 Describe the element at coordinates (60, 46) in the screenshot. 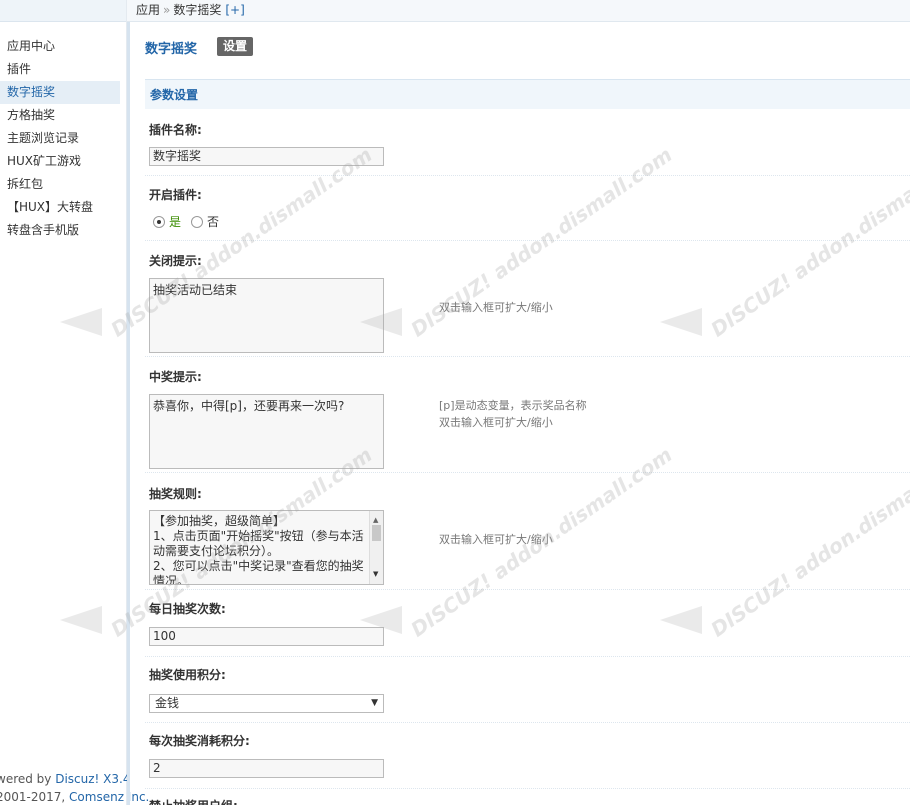

I see `sidebar-item-app-center: 应用中心` at that location.